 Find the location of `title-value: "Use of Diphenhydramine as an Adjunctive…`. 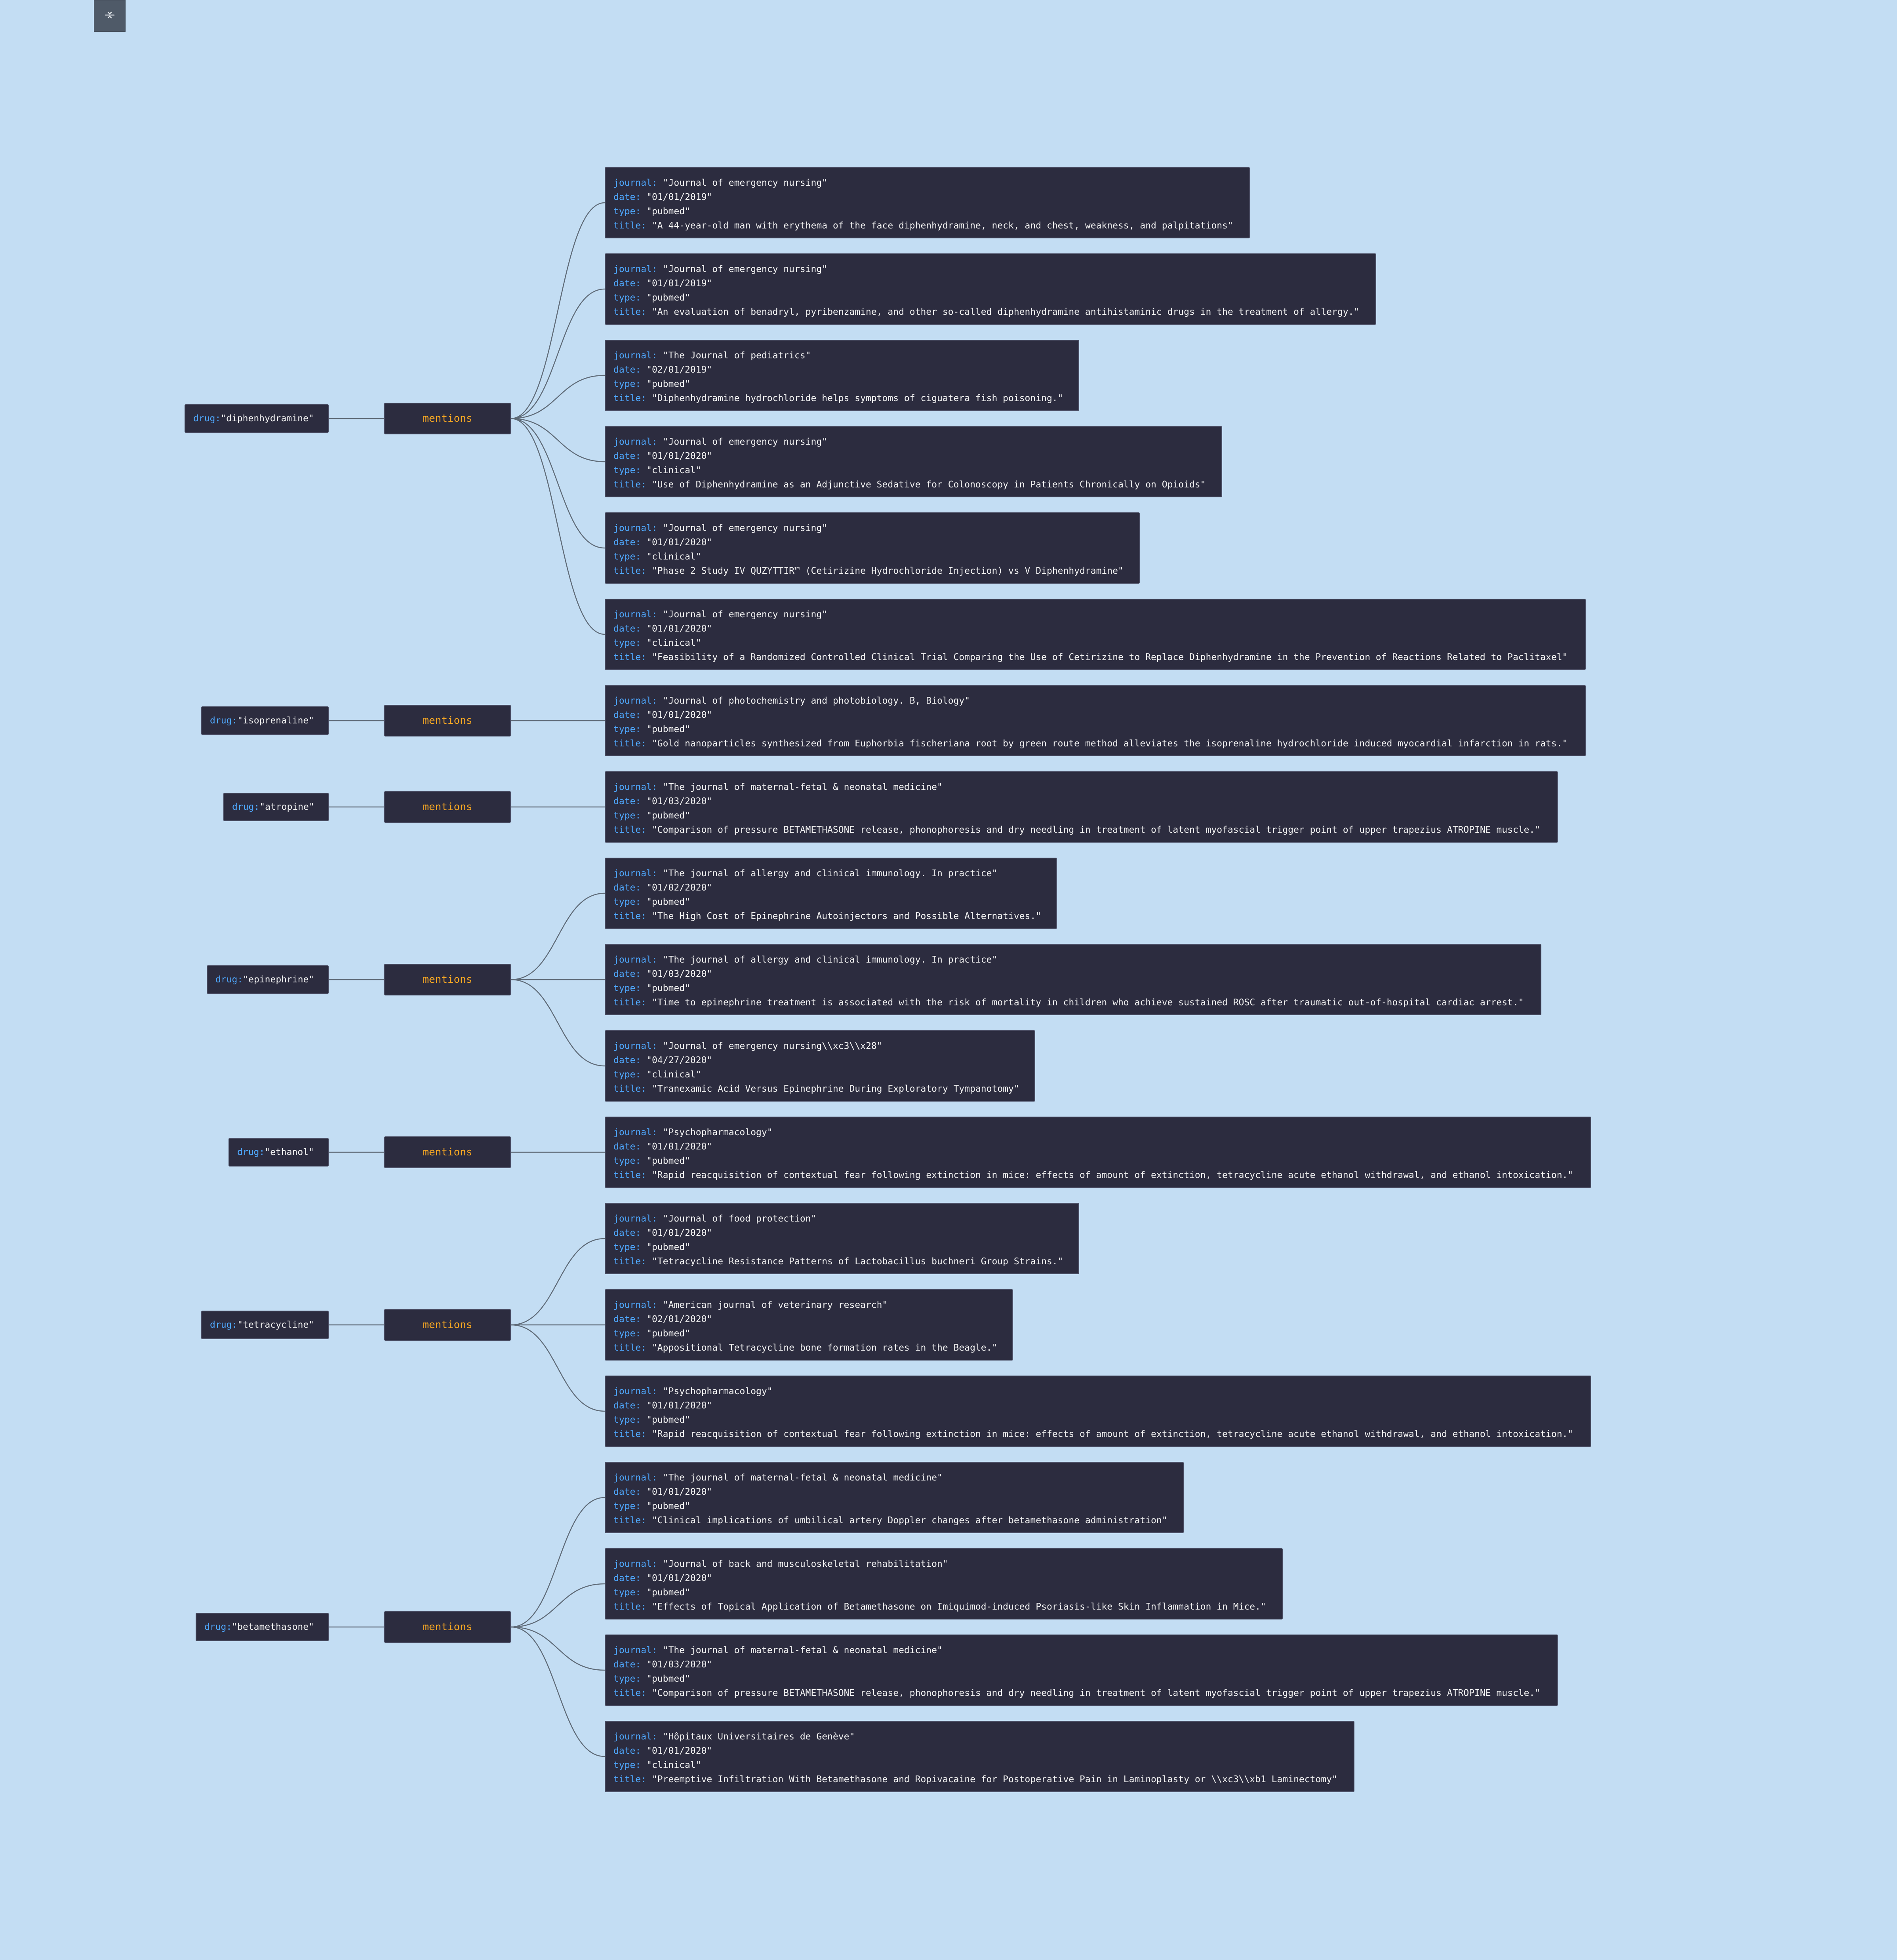

title-value: "Use of Diphenhydramine as an Adjunctive… is located at coordinates (928, 485).